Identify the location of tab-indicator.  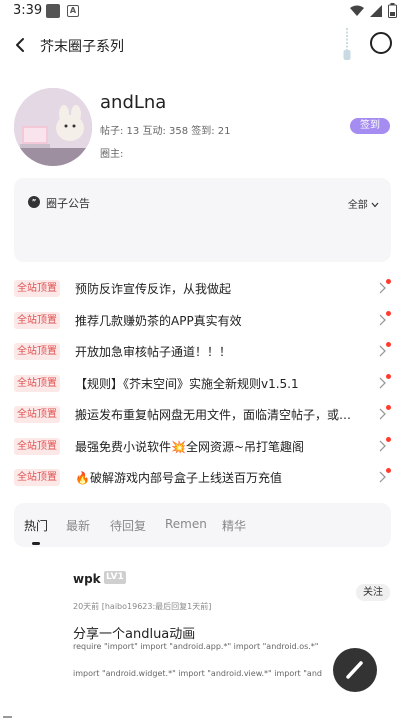
(36, 543).